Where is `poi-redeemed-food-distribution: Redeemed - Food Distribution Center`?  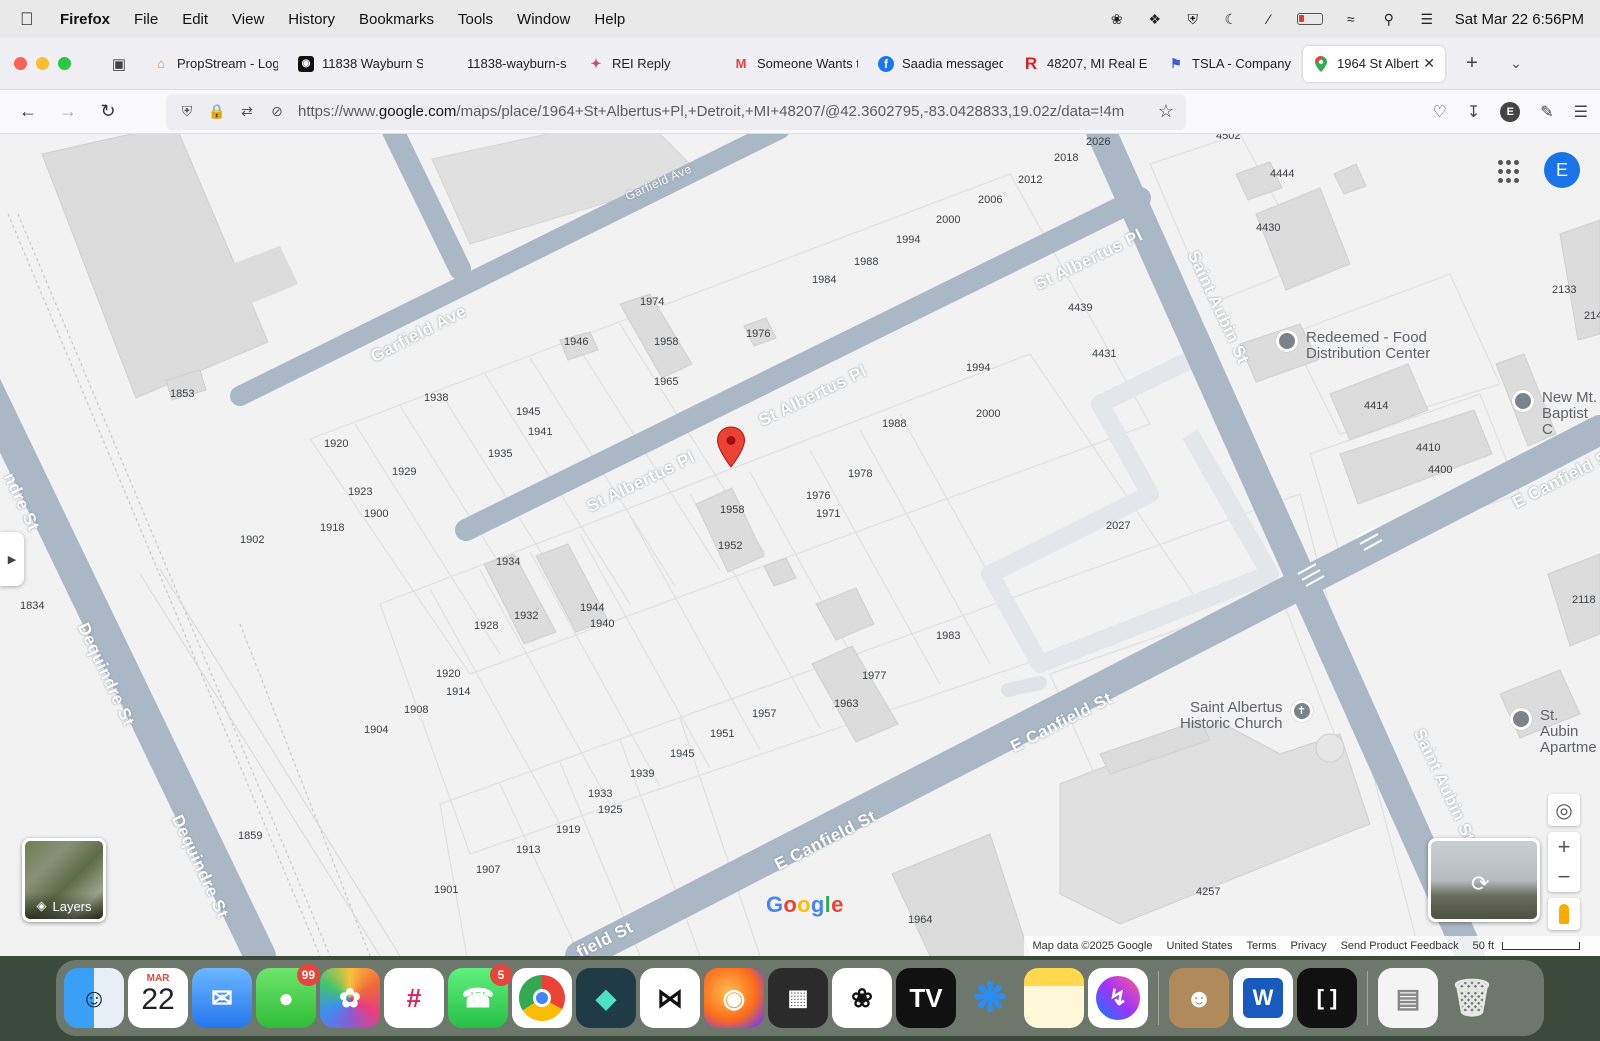 poi-redeemed-food-distribution: Redeemed - Food Distribution Center is located at coordinates (1353, 346).